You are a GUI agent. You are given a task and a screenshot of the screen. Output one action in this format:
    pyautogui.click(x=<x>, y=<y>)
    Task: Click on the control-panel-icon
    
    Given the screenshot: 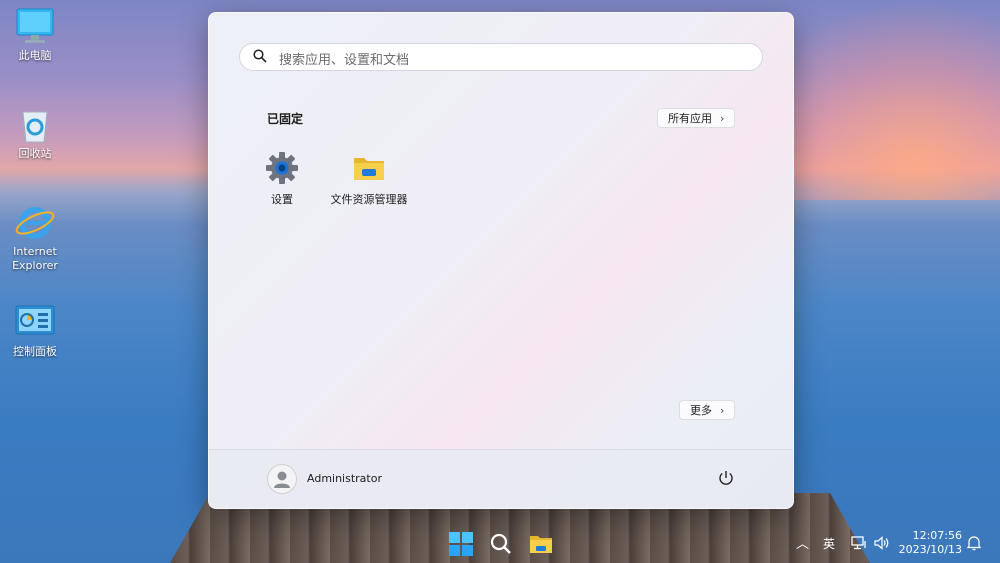 What is the action you would take?
    pyautogui.click(x=35, y=320)
    